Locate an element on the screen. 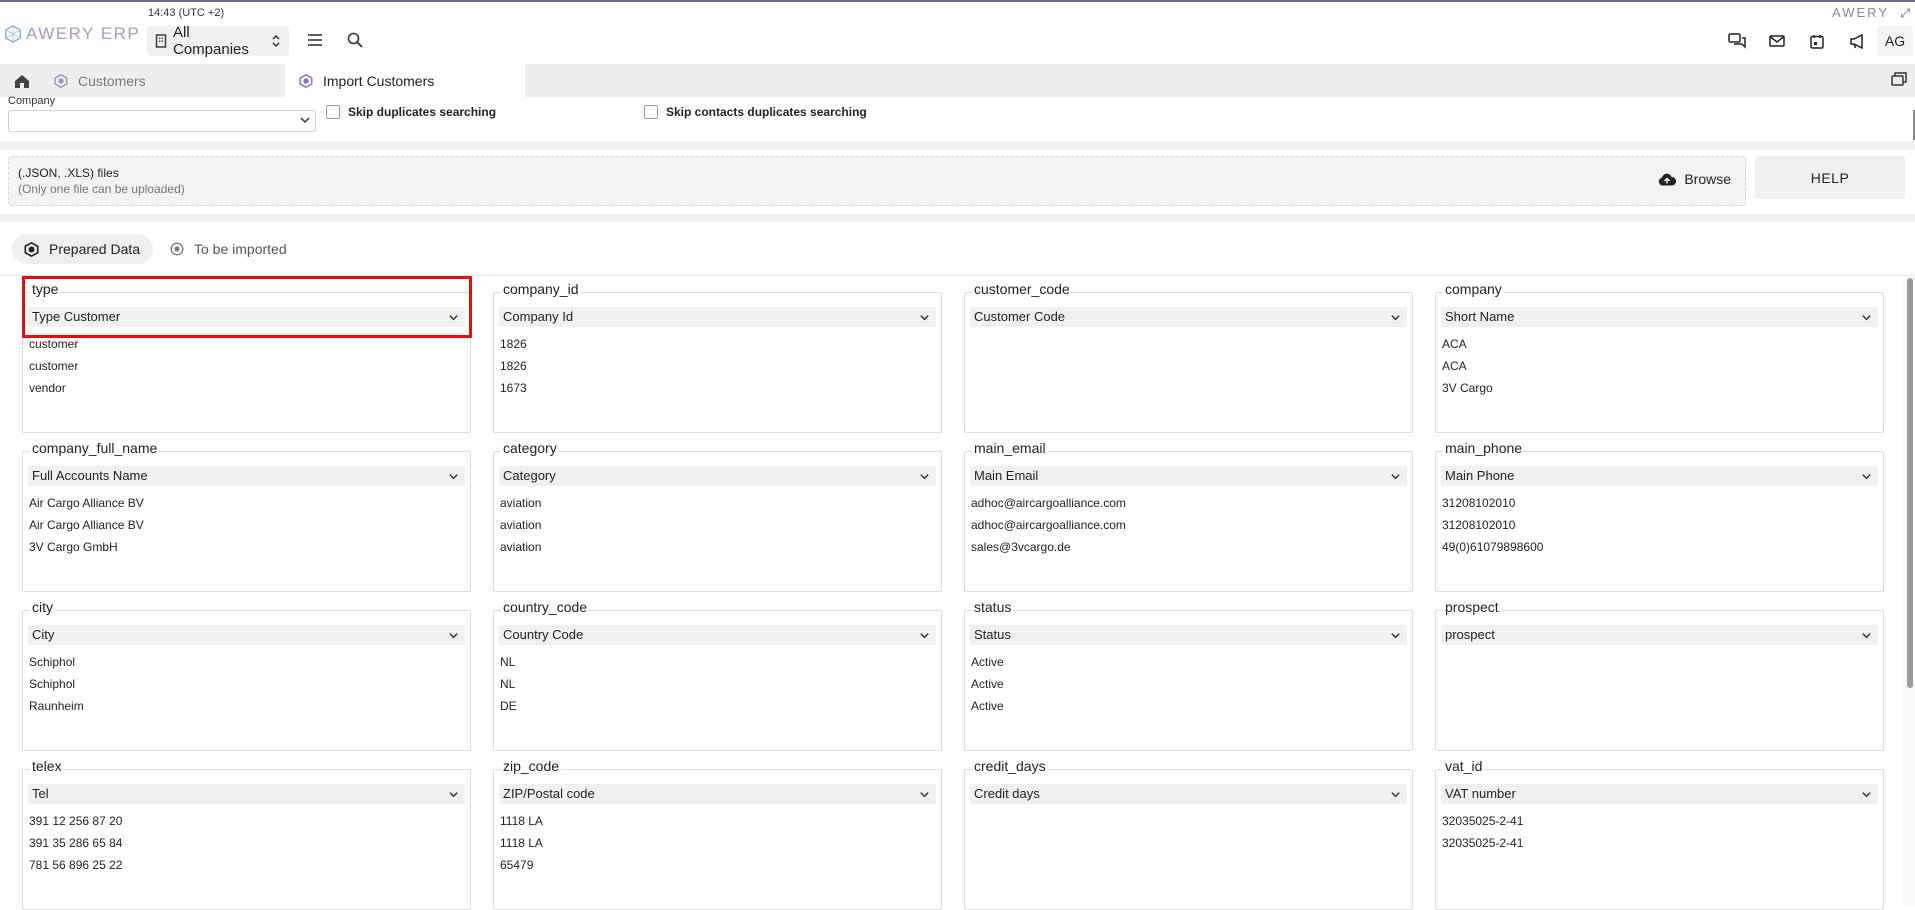 Image resolution: width=1915 pixels, height=910 pixels. app-logo: AWERY ERP is located at coordinates (72, 34).